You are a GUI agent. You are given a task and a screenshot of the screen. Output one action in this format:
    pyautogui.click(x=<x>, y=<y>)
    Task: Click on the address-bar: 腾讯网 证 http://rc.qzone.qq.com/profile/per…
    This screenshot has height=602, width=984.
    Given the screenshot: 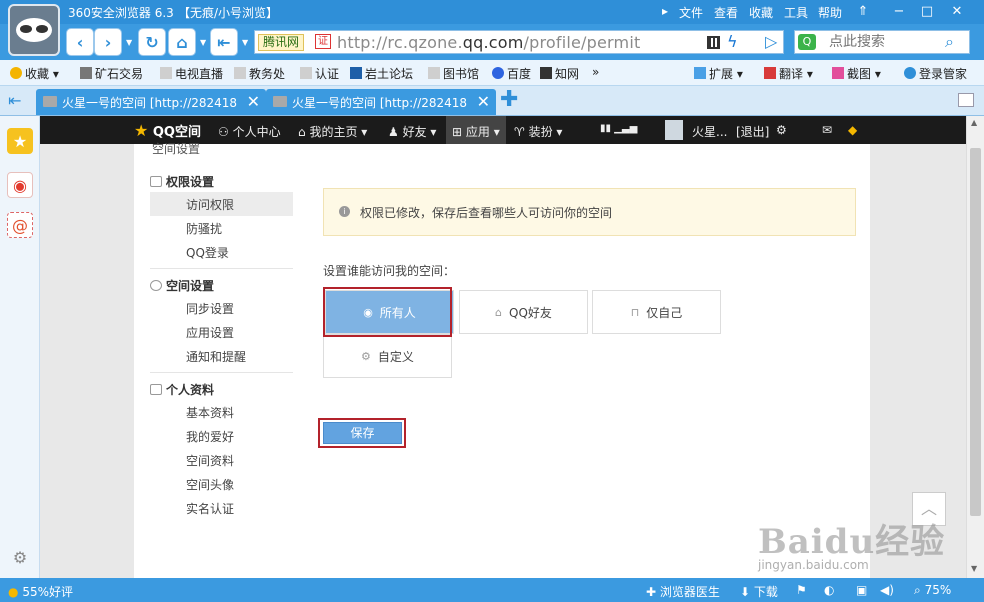 What is the action you would take?
    pyautogui.click(x=519, y=42)
    